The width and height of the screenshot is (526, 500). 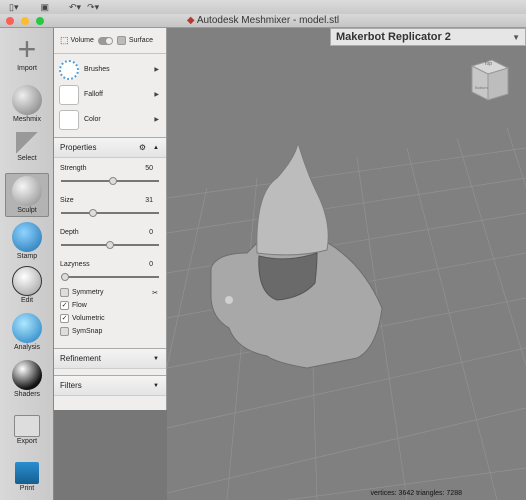 I want to click on view-cube: Top Bottom, so click(x=489, y=80).